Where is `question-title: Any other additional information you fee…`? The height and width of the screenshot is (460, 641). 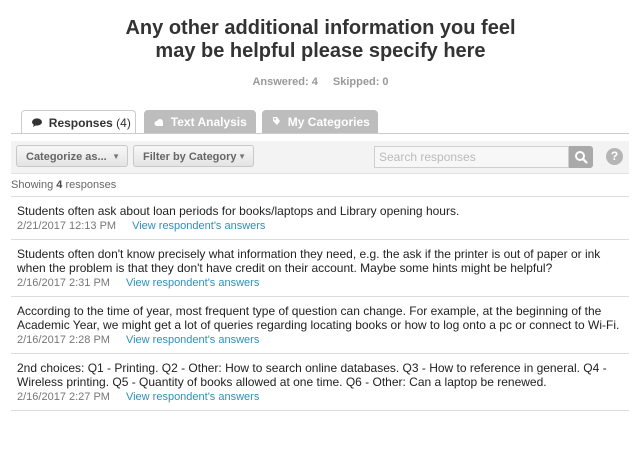 question-title: Any other additional information you fee… is located at coordinates (320, 40).